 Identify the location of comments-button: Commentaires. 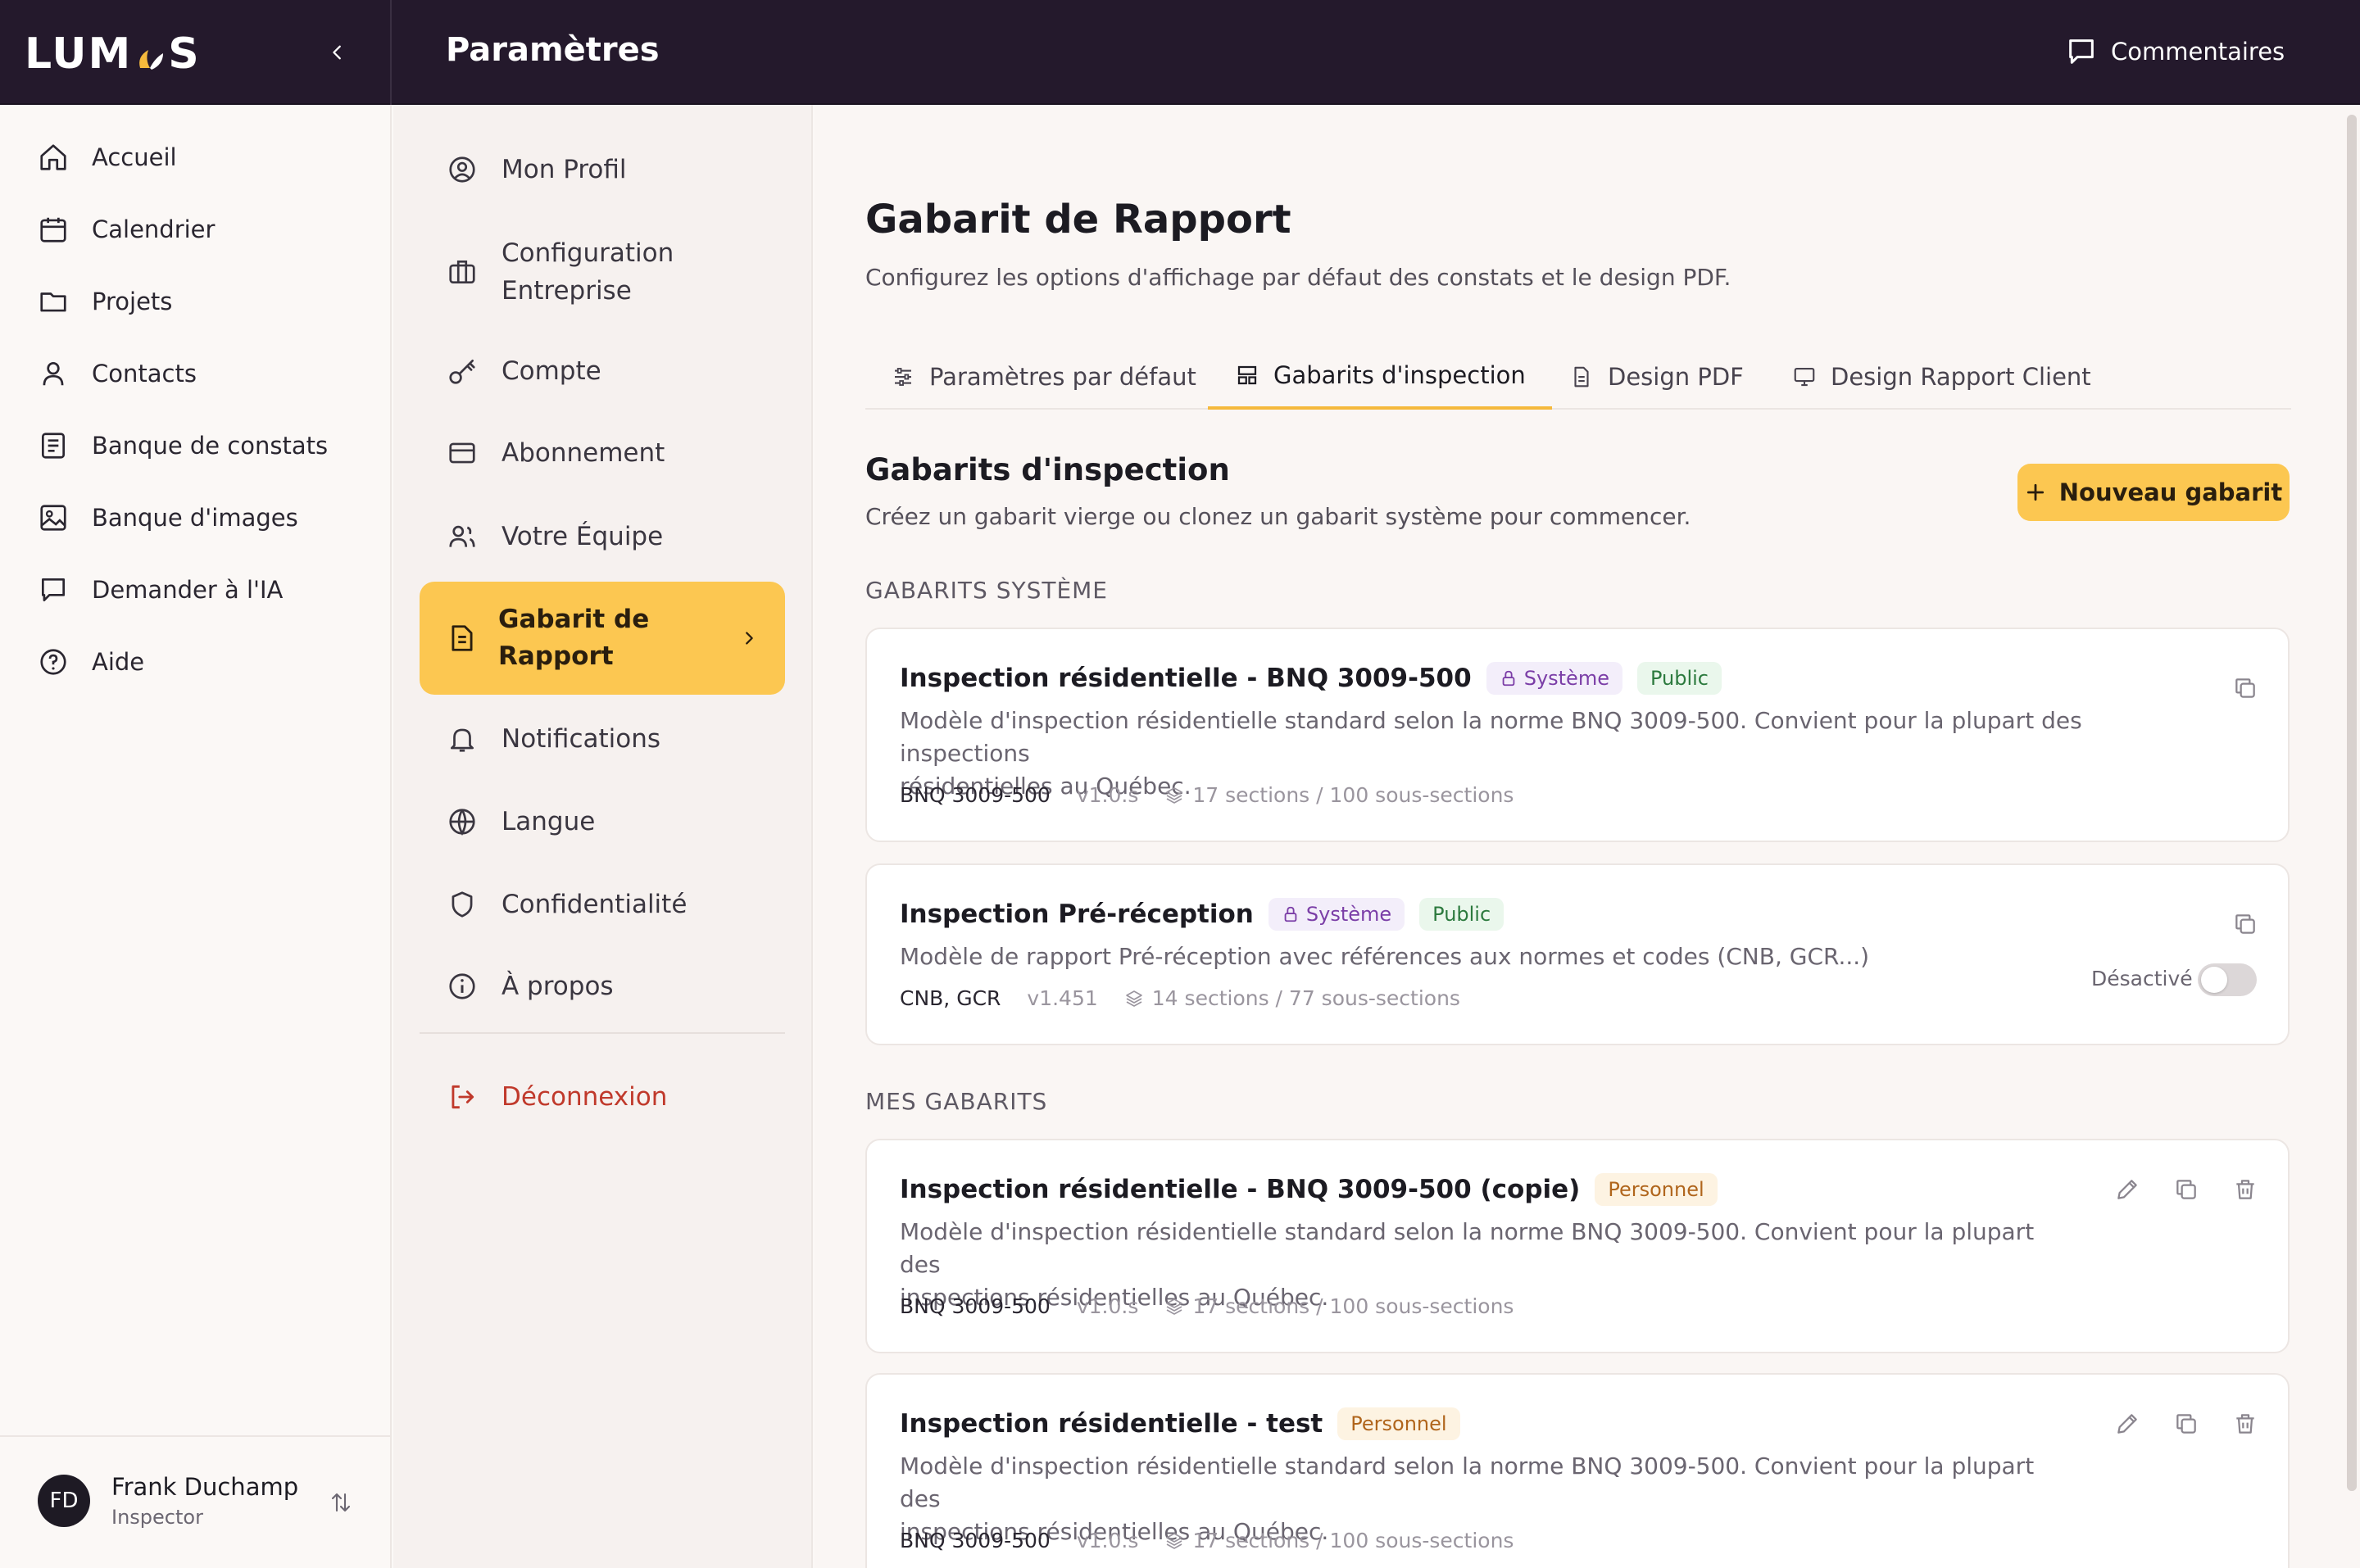
(2175, 51).